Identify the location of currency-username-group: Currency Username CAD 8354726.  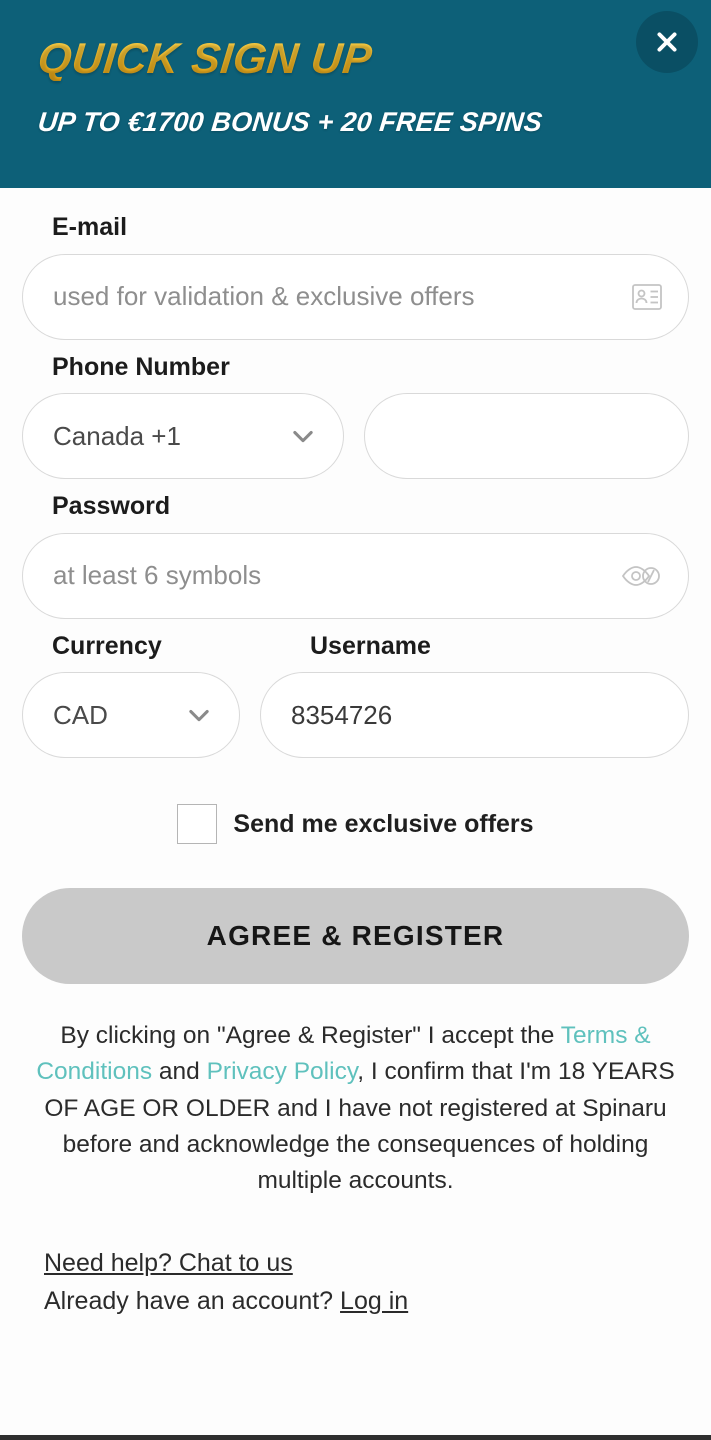
(355, 694).